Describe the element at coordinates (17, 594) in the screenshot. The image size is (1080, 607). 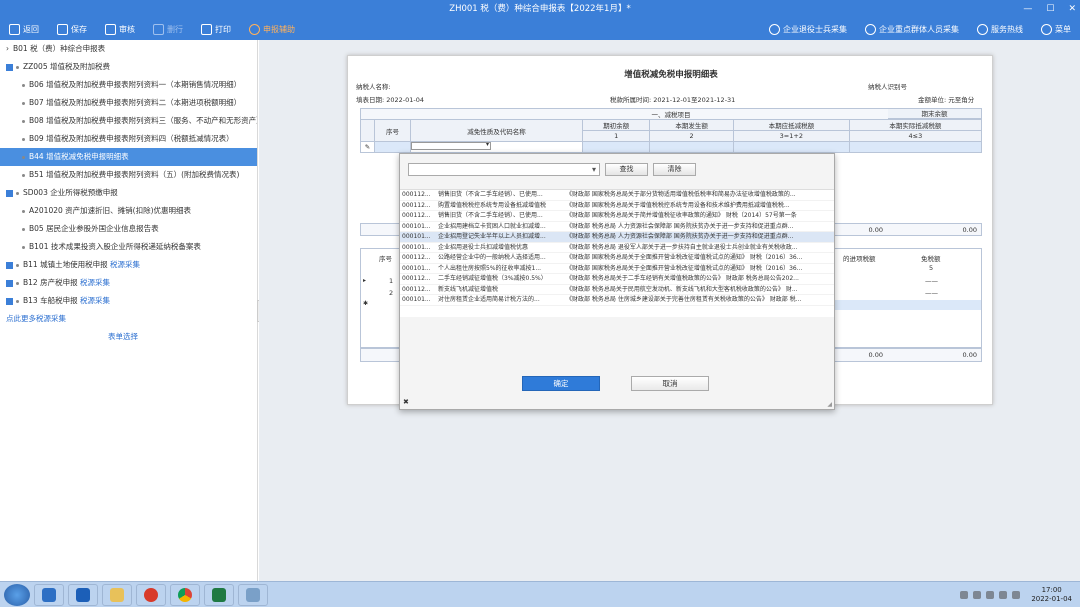
I see `start-button` at that location.